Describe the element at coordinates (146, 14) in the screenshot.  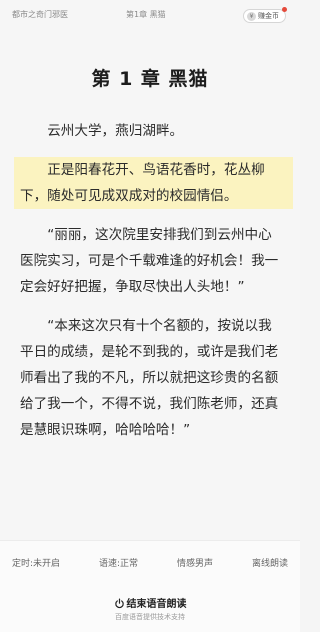
I see `chapter-title-small: 第1章 黑猫` at that location.